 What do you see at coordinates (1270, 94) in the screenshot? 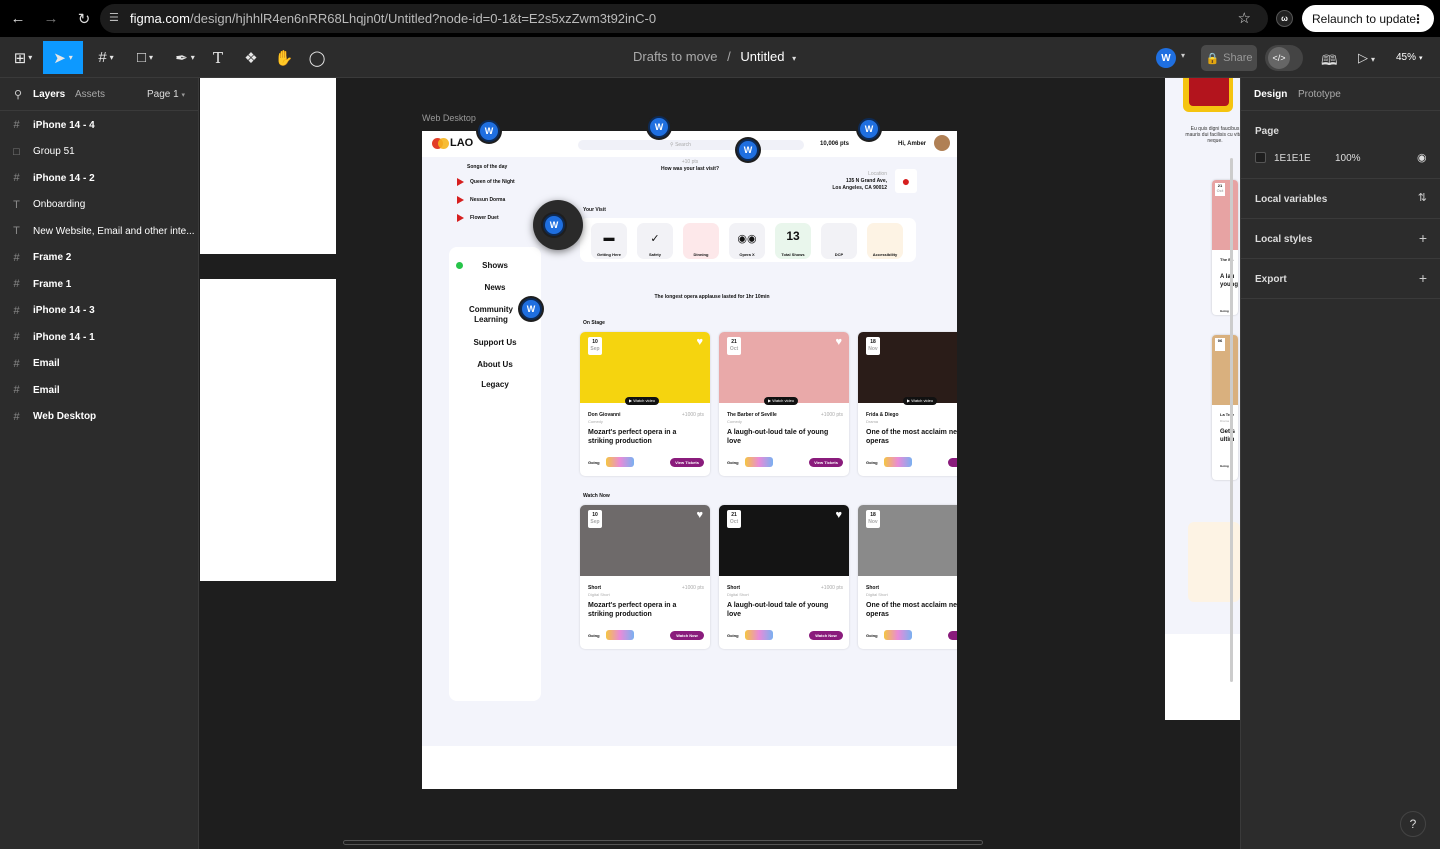
I see `tab-design: Design` at bounding box center [1270, 94].